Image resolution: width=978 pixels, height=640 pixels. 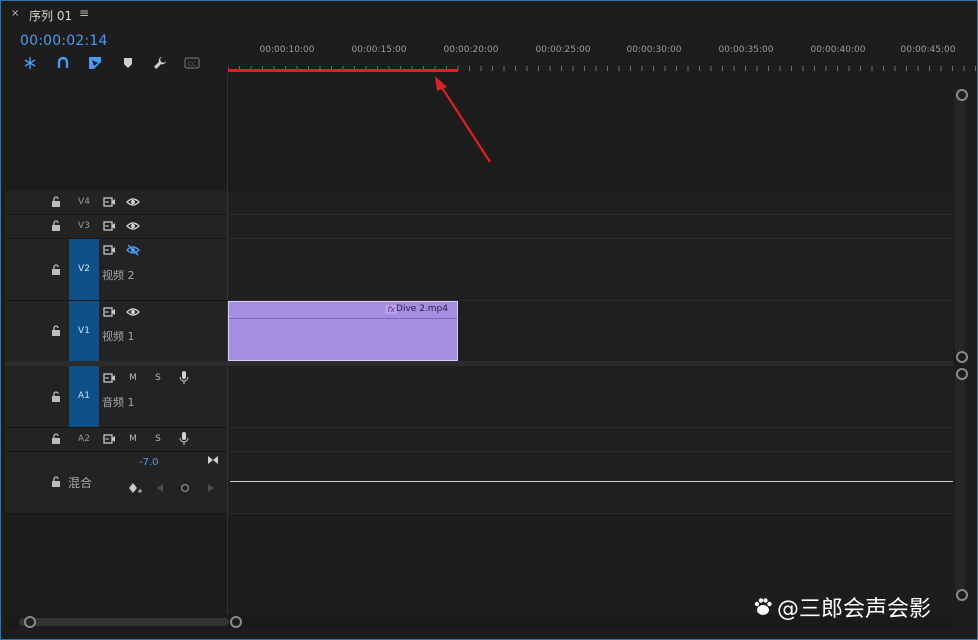 What do you see at coordinates (343, 310) in the screenshot?
I see `clip-header: fx Dive 2.mp4` at bounding box center [343, 310].